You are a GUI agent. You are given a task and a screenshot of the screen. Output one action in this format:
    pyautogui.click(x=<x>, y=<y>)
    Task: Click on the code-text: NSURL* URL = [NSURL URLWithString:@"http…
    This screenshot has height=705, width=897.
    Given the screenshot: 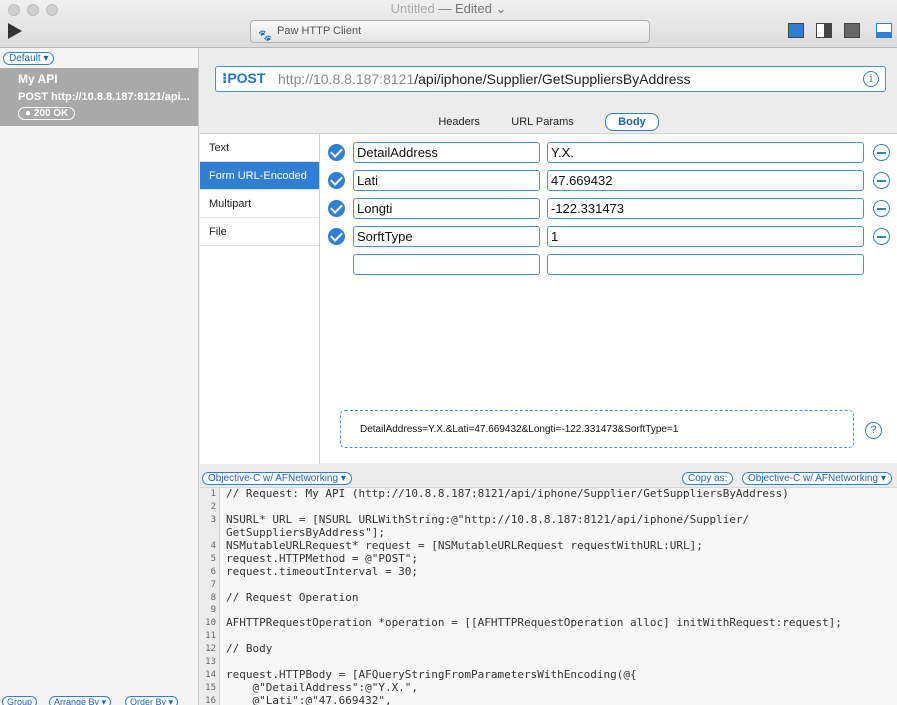 What is the action you would take?
    pyautogui.click(x=488, y=519)
    